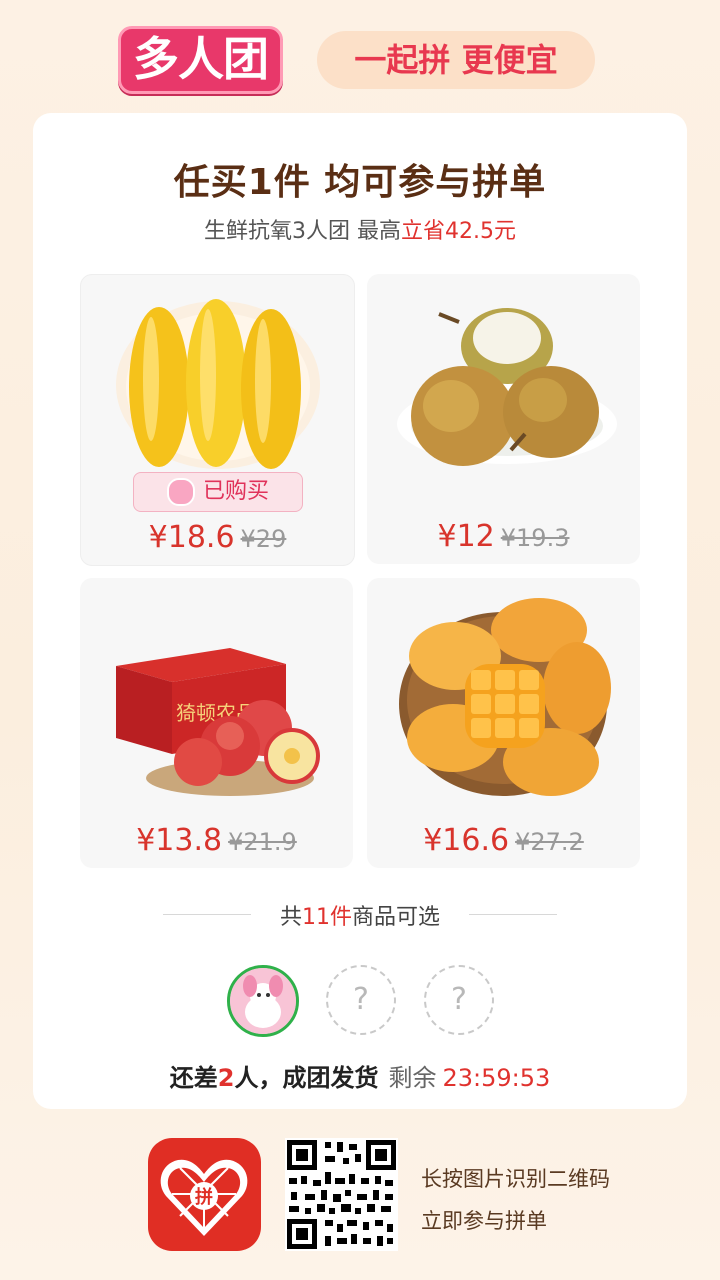 Image resolution: width=720 pixels, height=1280 pixels. What do you see at coordinates (306, 1078) in the screenshot?
I see `status-suffix: 人，成团发货` at bounding box center [306, 1078].